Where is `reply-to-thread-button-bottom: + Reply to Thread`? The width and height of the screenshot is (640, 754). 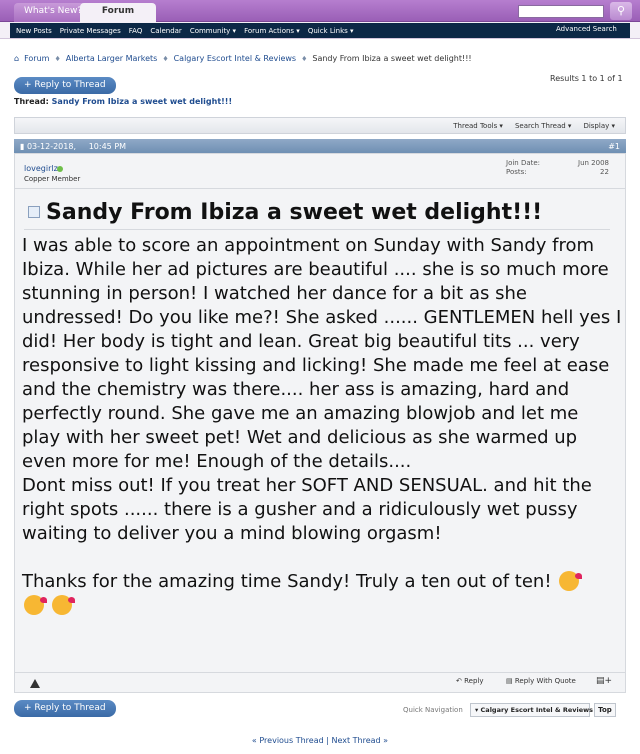 reply-to-thread-button-bottom: + Reply to Thread is located at coordinates (65, 708).